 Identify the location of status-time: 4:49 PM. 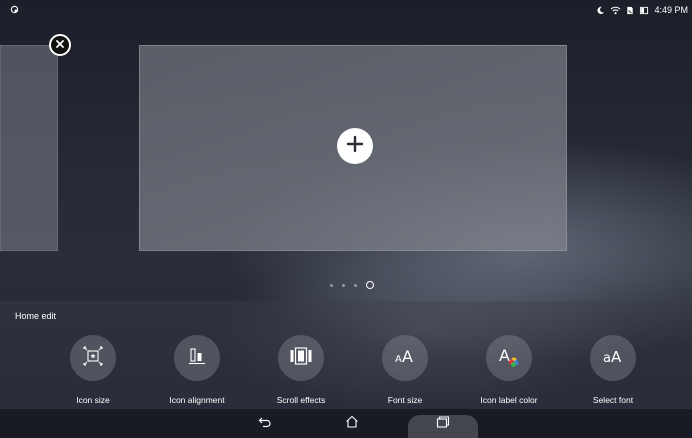
(671, 10).